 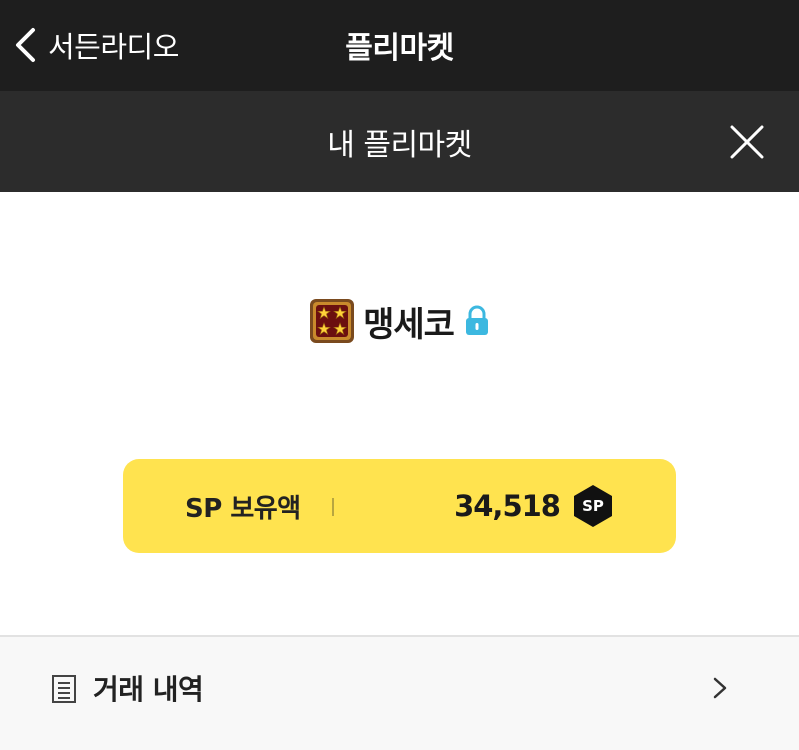 What do you see at coordinates (333, 507) in the screenshot?
I see `sp-card-divider` at bounding box center [333, 507].